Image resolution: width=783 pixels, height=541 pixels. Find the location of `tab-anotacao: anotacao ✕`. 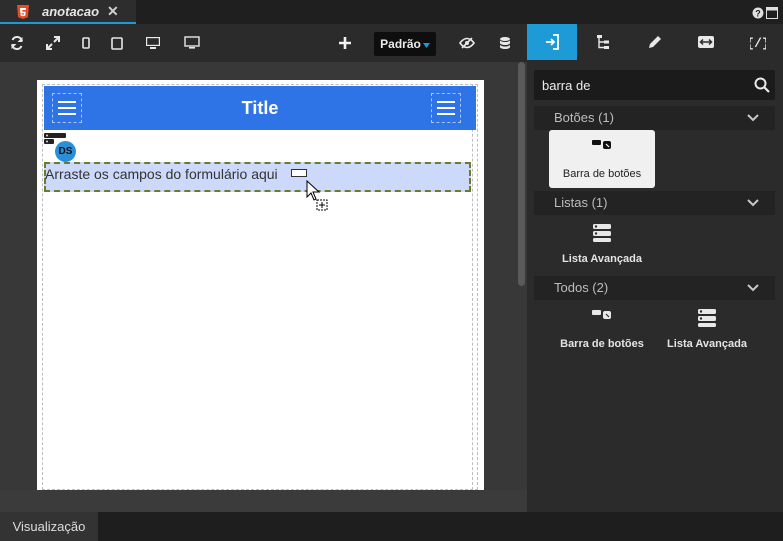

tab-anotacao: anotacao ✕ is located at coordinates (68, 12).